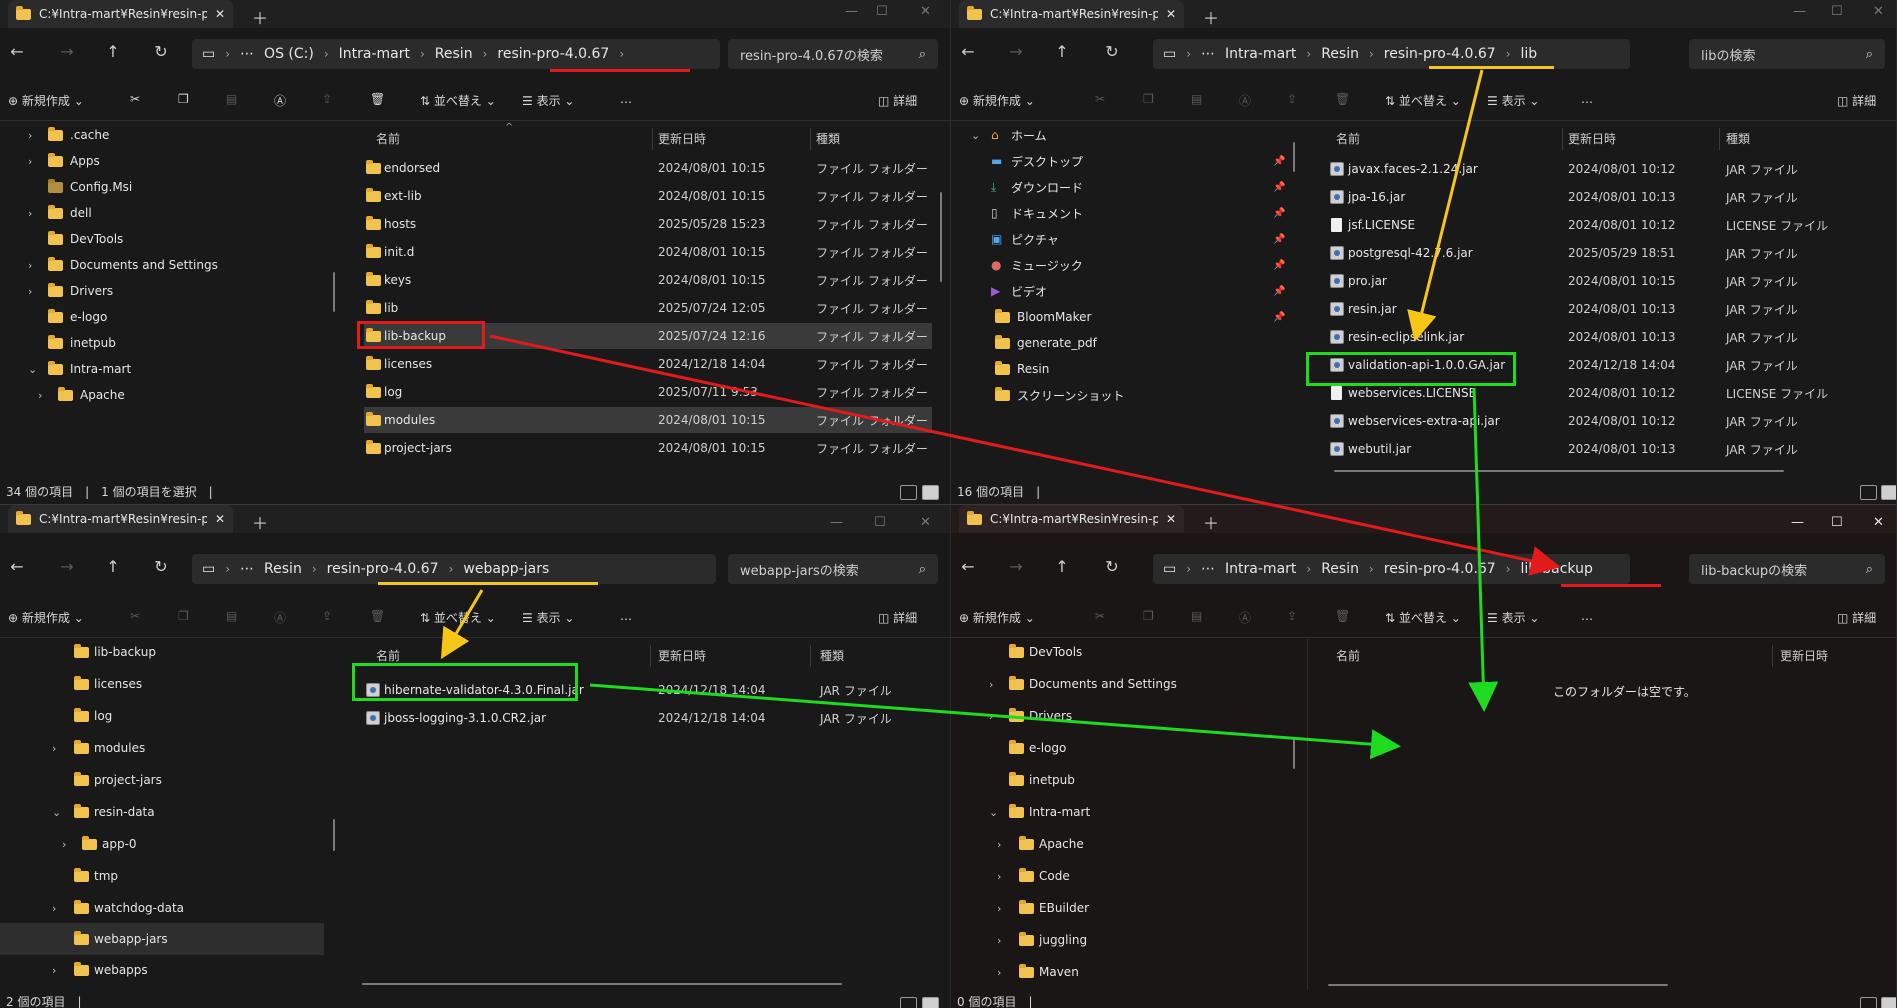 This screenshot has height=1008, width=1897. I want to click on column-date: 更新日時, so click(682, 138).